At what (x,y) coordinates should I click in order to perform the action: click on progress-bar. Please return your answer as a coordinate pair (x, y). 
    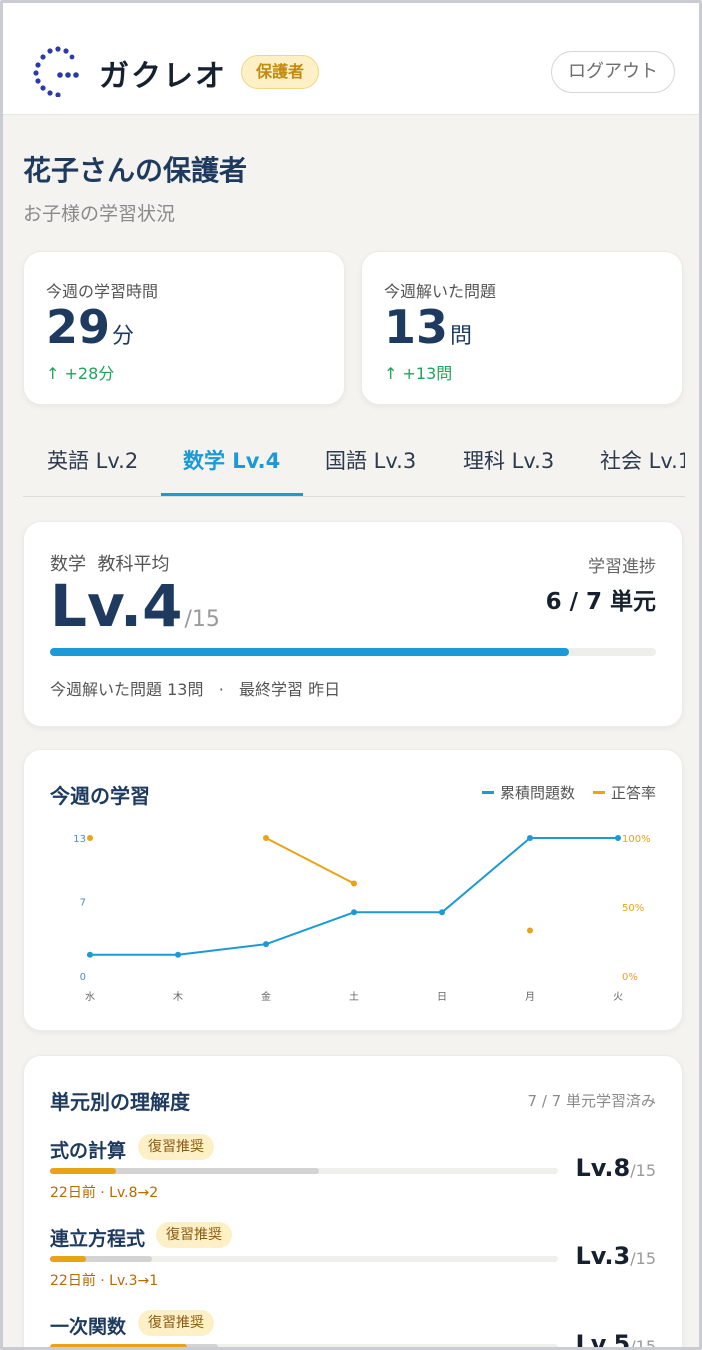
    Looking at the image, I should click on (353, 652).